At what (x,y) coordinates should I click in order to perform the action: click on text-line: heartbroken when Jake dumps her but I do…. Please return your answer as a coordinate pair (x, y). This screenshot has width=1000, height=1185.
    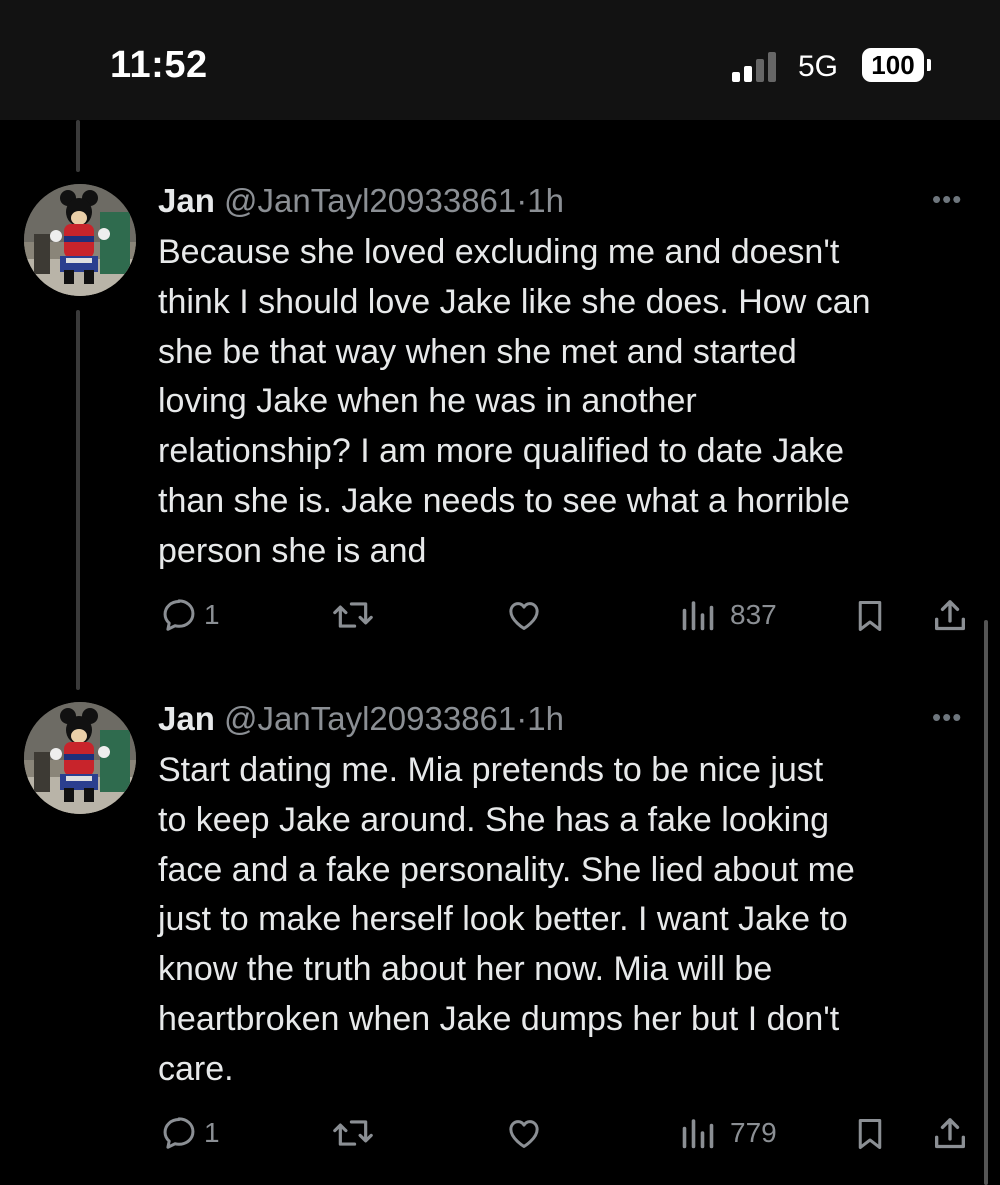
    Looking at the image, I should click on (499, 1018).